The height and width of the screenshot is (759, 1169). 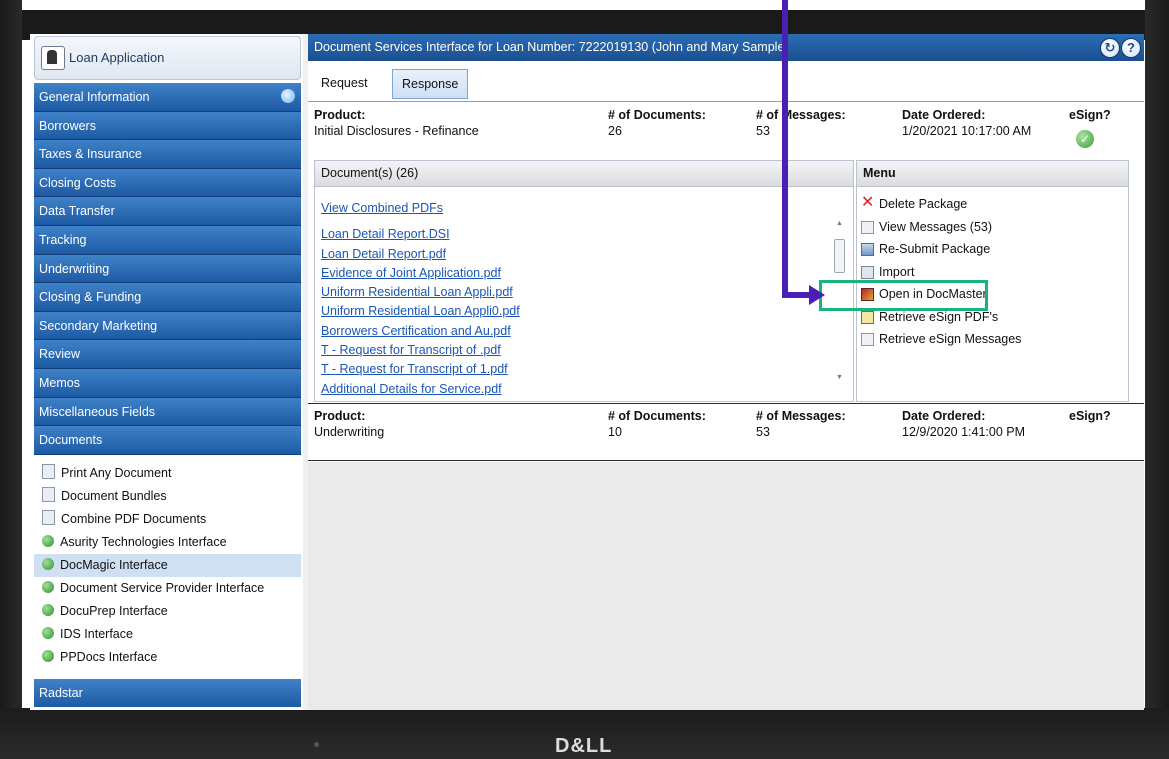 I want to click on scrollbar: ▲ ▼, so click(x=839, y=303).